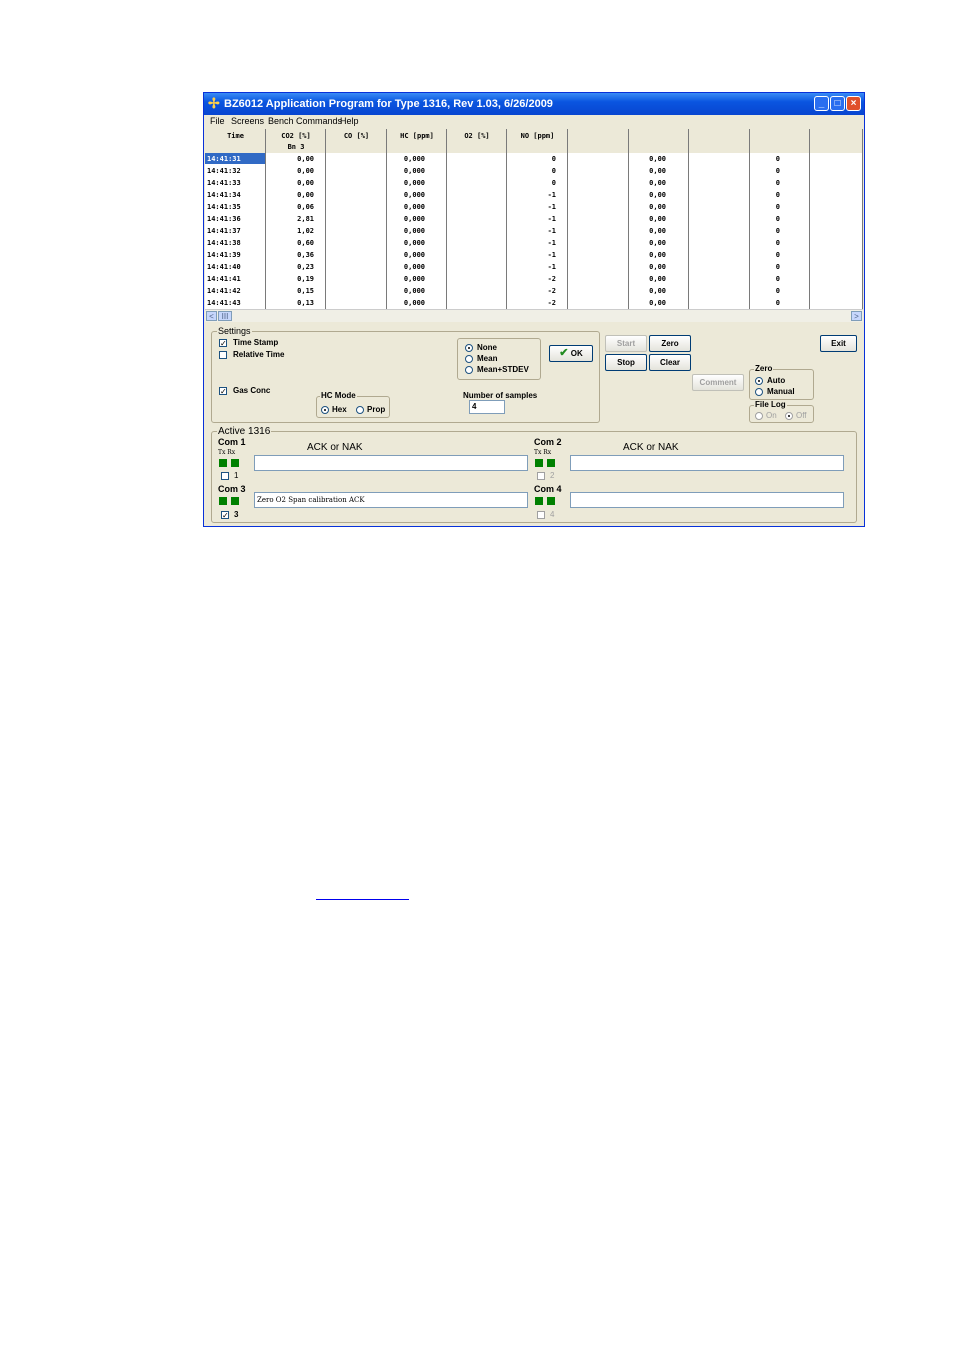 The height and width of the screenshot is (1350, 955). What do you see at coordinates (391, 463) in the screenshot?
I see `com1-message-field` at bounding box center [391, 463].